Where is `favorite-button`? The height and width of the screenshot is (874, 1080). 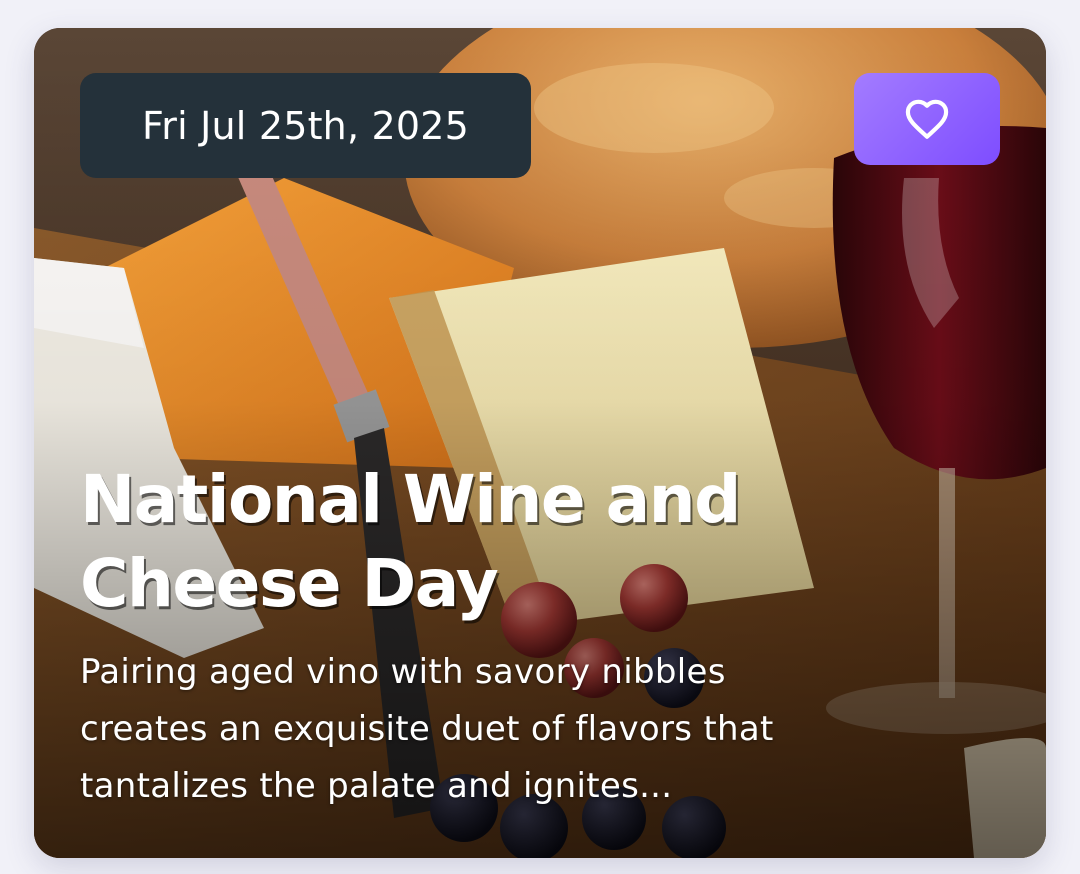 favorite-button is located at coordinates (927, 119).